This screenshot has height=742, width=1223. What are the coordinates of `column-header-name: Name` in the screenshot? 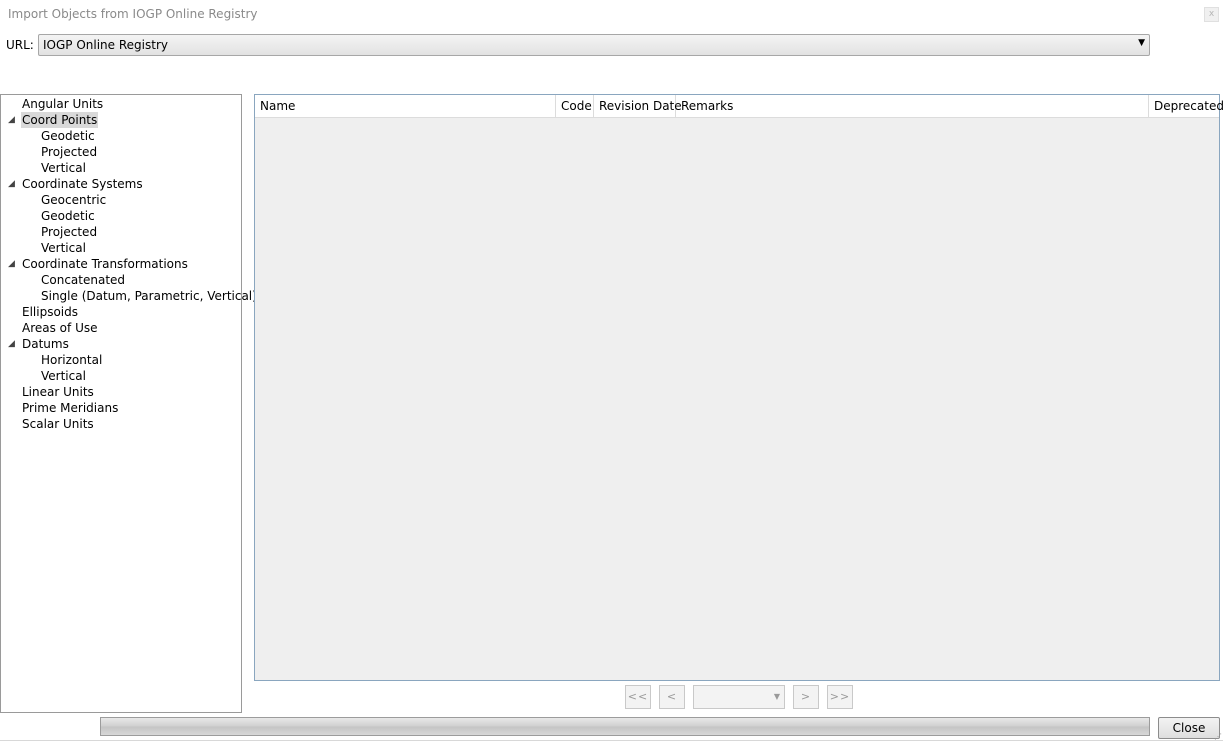 It's located at (405, 106).